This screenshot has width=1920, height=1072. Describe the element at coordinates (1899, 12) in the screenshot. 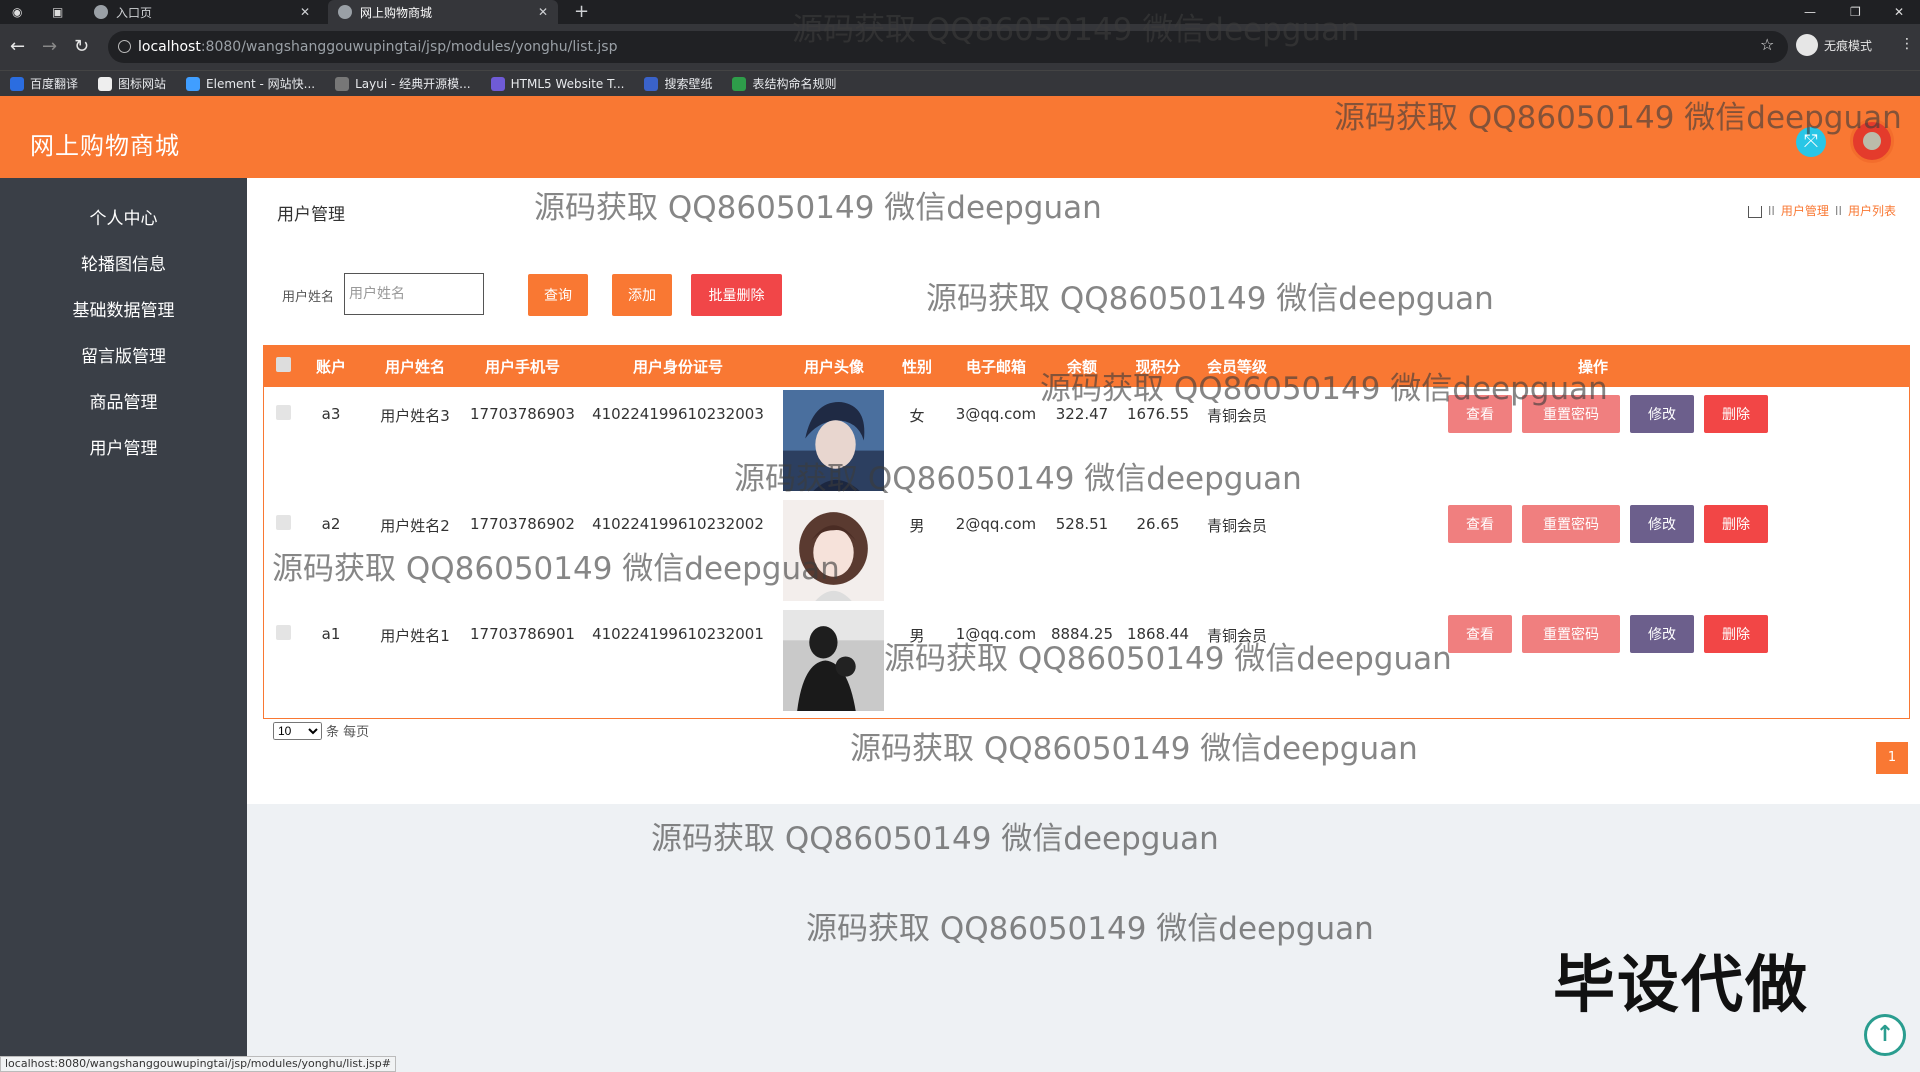

I see `window-close-icon: ✕` at that location.